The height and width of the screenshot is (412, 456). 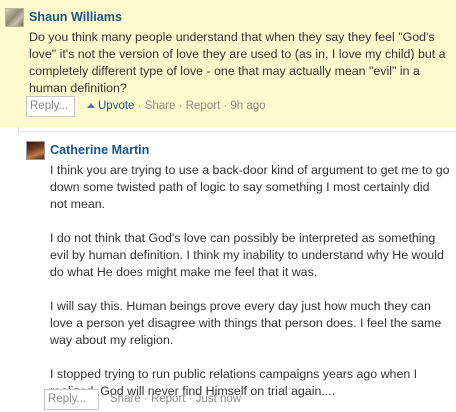 I want to click on comment-actions: Reply... Share · Report · Just now, so click(x=249, y=400).